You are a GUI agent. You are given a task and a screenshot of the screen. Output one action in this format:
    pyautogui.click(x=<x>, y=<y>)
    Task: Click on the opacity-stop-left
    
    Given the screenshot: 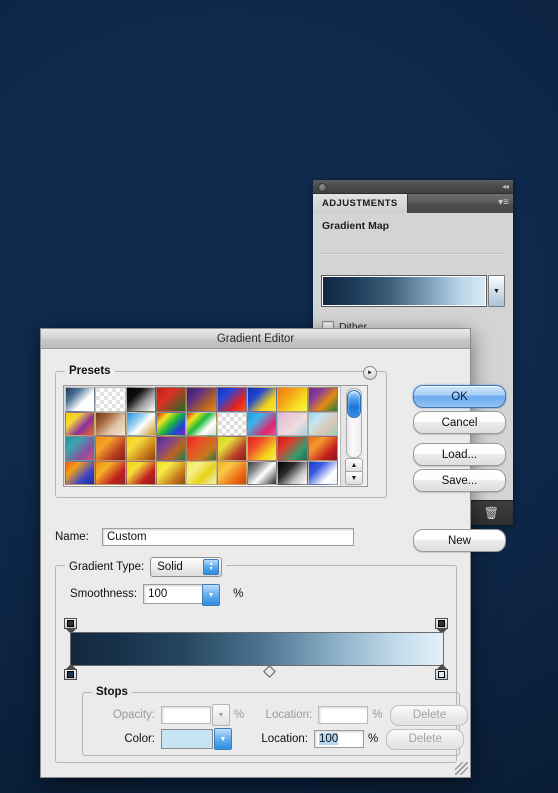 What is the action you would take?
    pyautogui.click(x=70, y=626)
    